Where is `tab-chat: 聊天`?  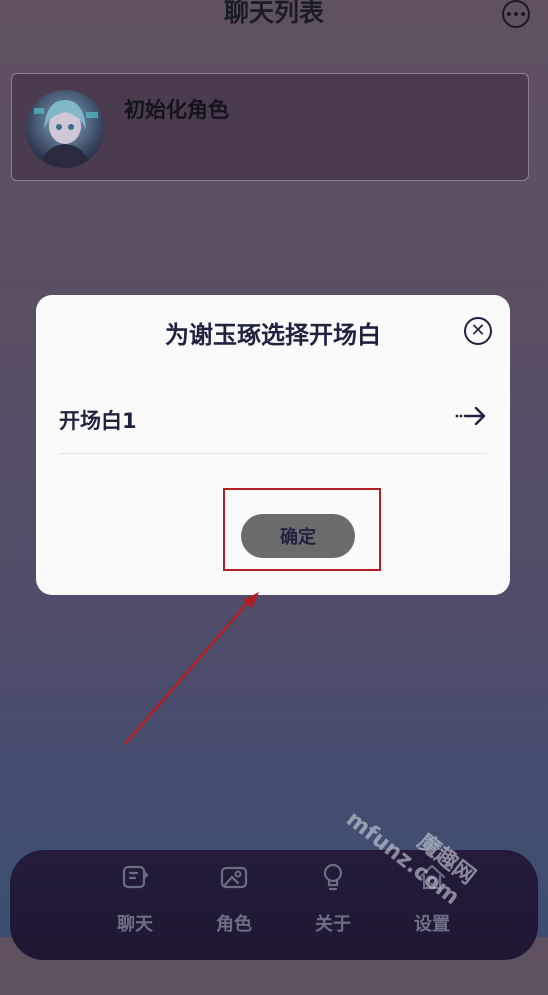
tab-chat: 聊天 is located at coordinates (135, 902).